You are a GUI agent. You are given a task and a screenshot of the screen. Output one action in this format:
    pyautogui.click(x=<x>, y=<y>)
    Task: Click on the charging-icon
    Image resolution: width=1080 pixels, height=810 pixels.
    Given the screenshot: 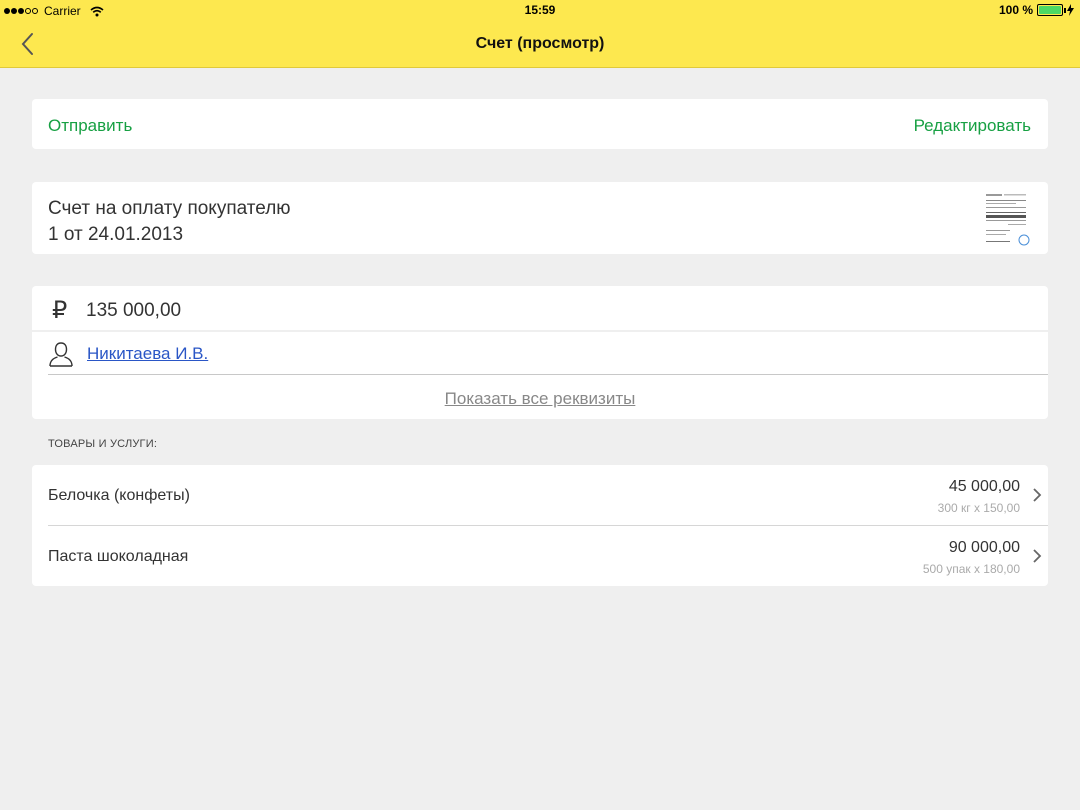 What is the action you would take?
    pyautogui.click(x=1070, y=10)
    